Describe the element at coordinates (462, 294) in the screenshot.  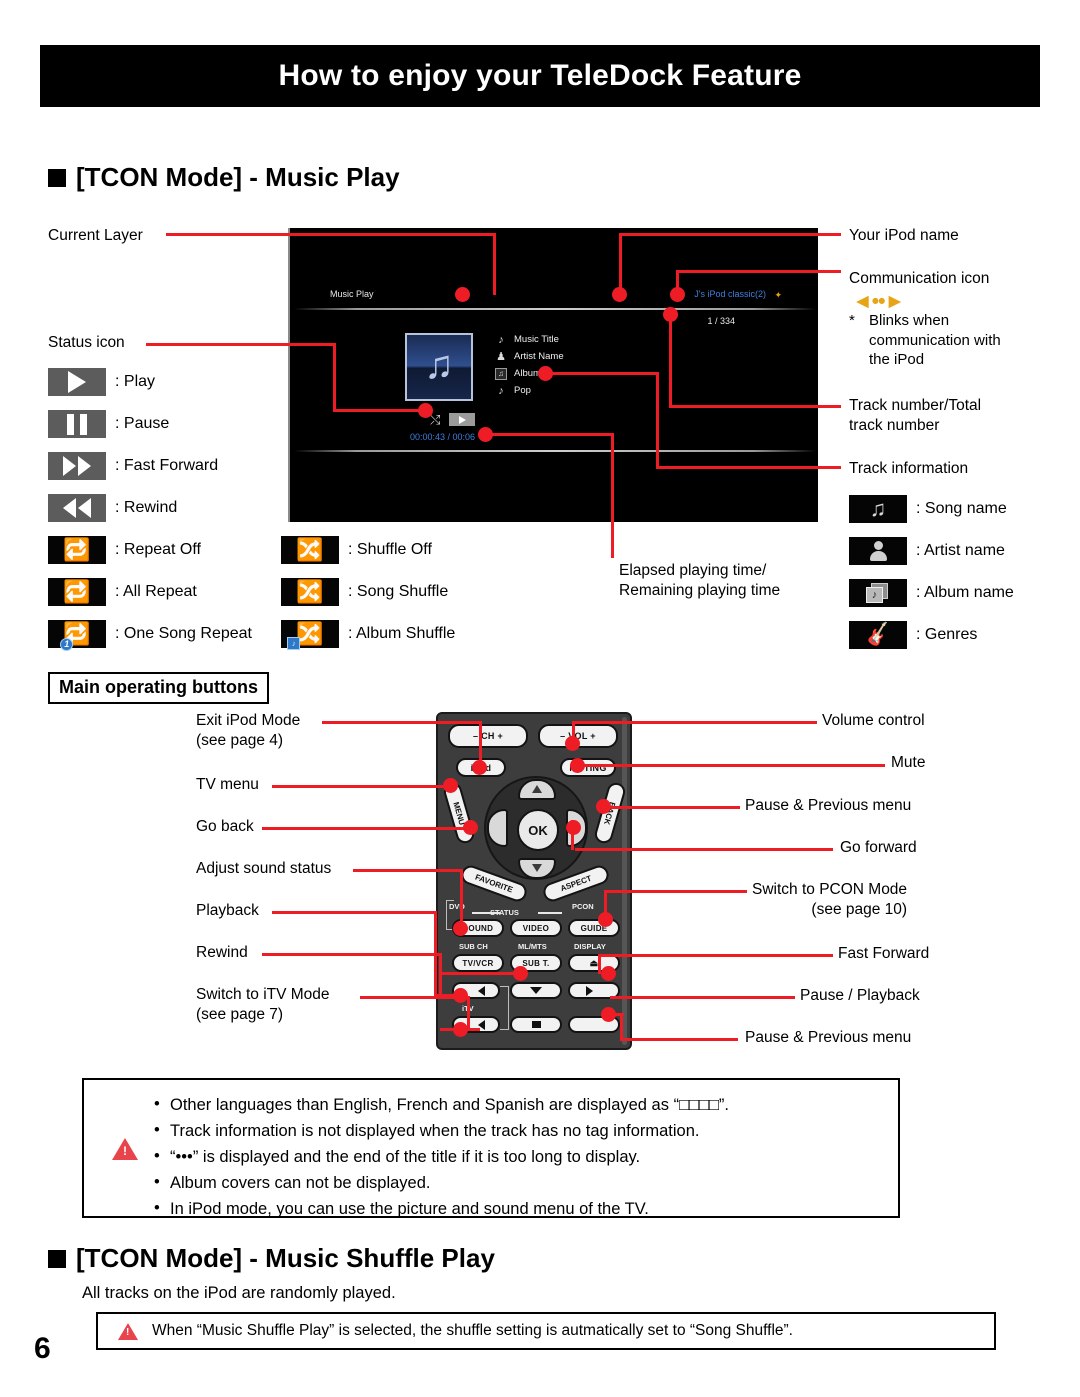
I see `callout-dot-current-layer` at that location.